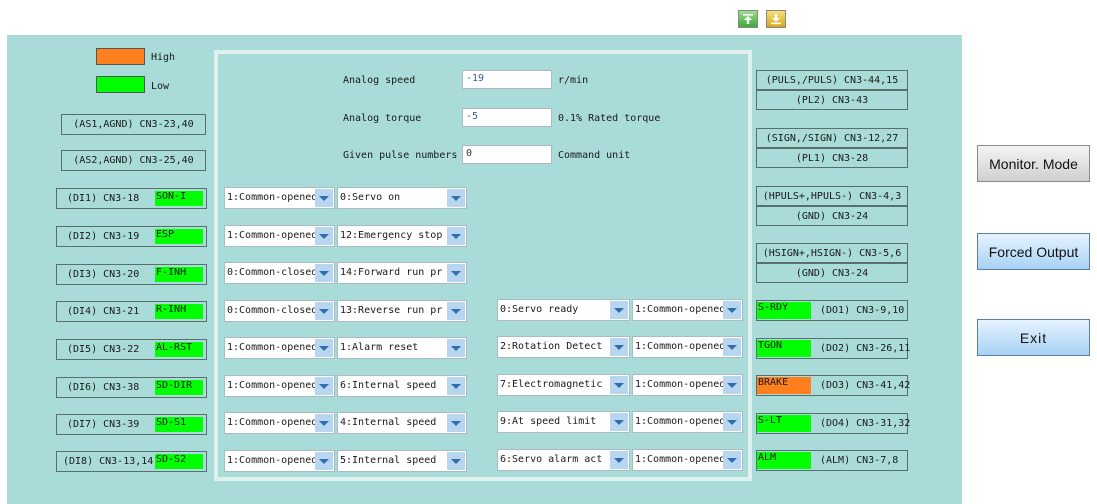 The width and height of the screenshot is (1097, 504). What do you see at coordinates (563, 347) in the screenshot?
I see `do2-function-select: 2:Rotation Detect` at bounding box center [563, 347].